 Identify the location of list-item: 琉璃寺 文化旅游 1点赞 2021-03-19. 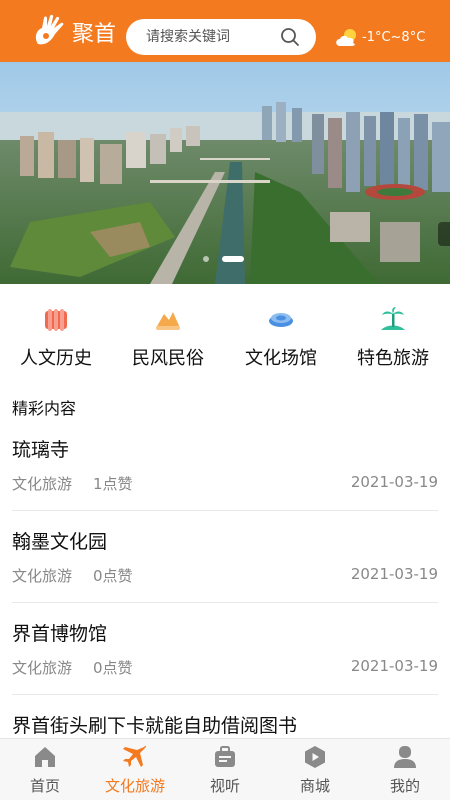
(225, 481).